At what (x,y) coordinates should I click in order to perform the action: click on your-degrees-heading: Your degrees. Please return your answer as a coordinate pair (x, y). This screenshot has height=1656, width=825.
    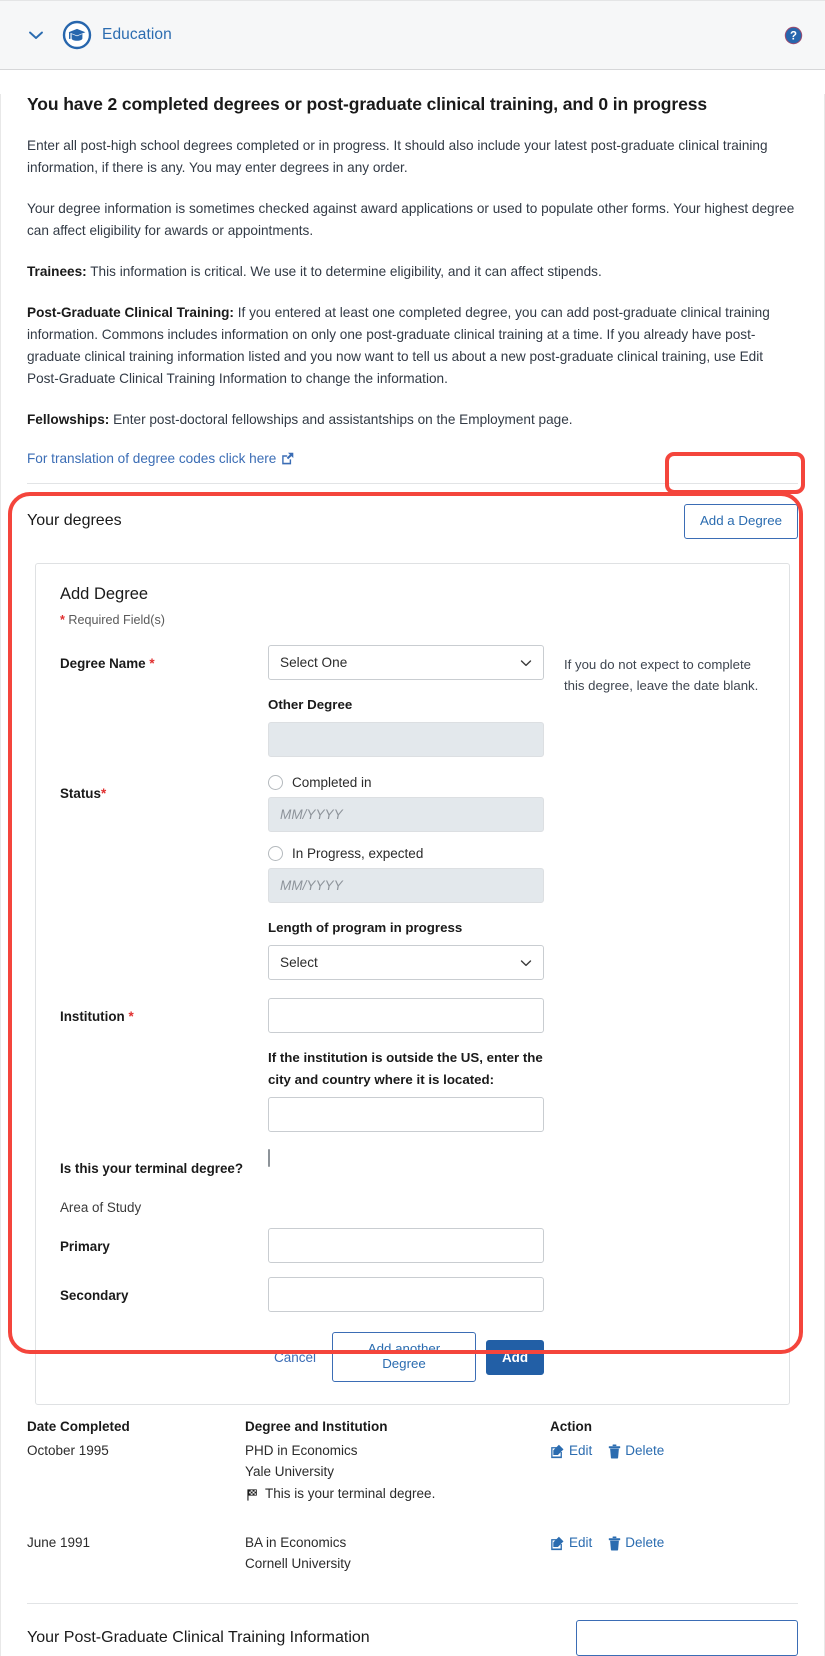
    Looking at the image, I should click on (74, 521).